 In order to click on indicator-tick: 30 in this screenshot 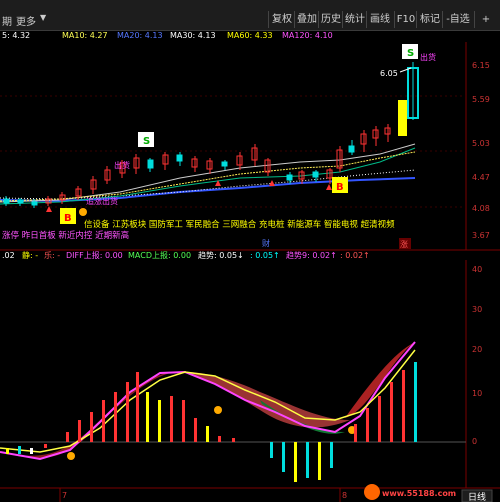, I will do `click(477, 309)`.